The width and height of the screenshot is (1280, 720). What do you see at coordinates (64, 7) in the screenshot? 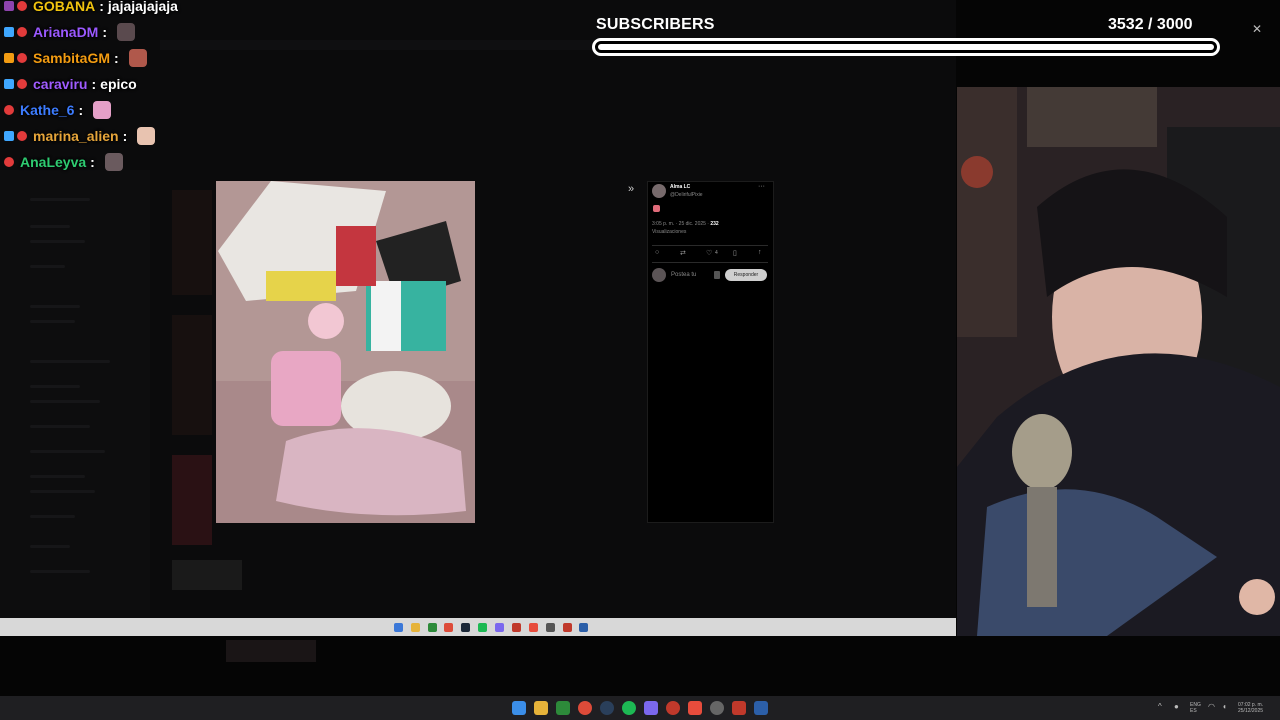
I see `chat-username: GOBANA` at bounding box center [64, 7].